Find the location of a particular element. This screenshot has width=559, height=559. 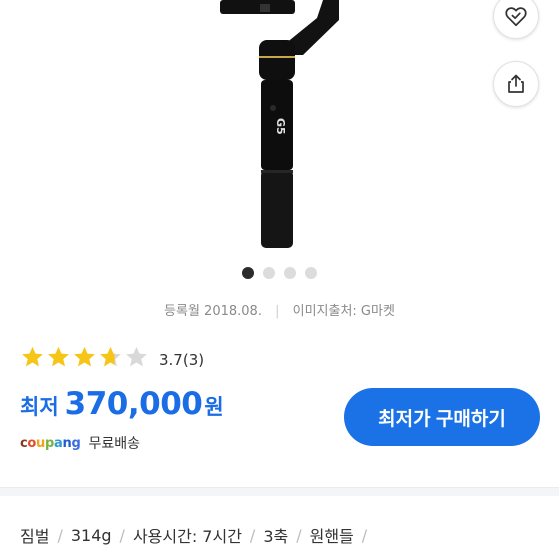

section-divider is located at coordinates (279, 491).